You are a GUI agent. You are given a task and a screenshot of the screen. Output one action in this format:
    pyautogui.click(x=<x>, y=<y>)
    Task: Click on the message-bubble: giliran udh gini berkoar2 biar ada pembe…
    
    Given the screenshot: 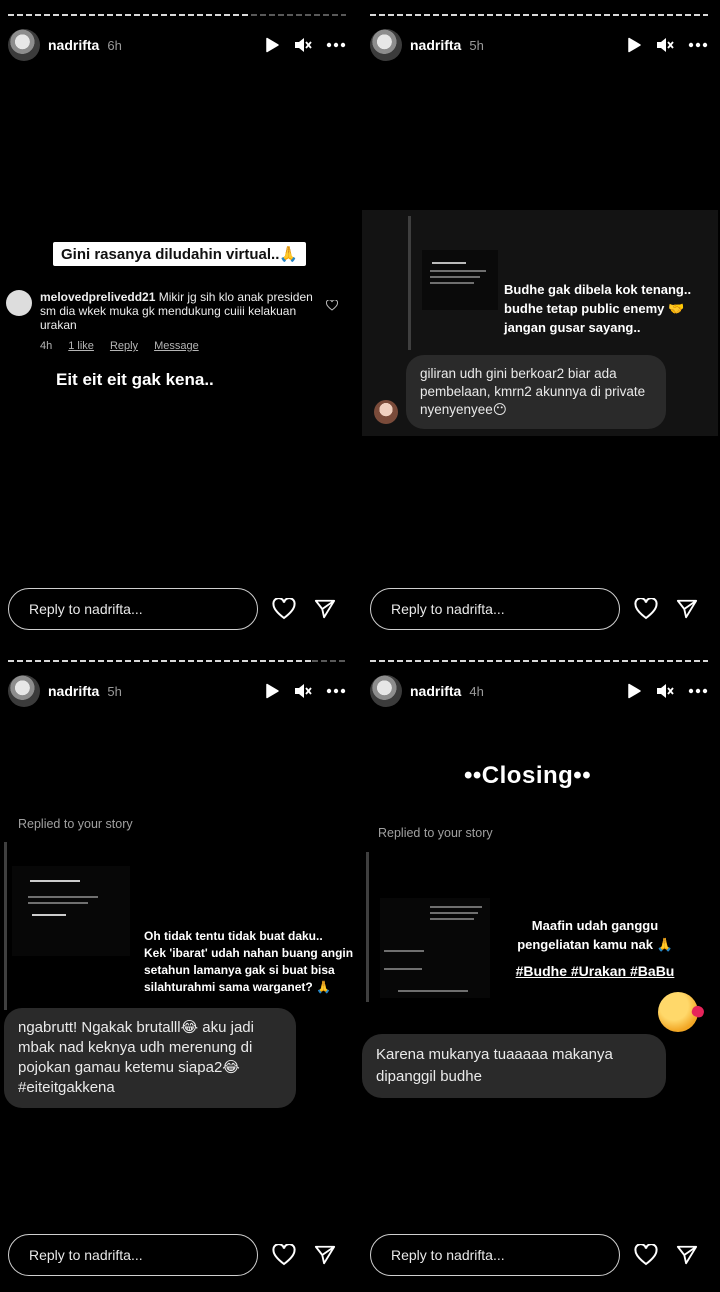 What is the action you would take?
    pyautogui.click(x=536, y=392)
    